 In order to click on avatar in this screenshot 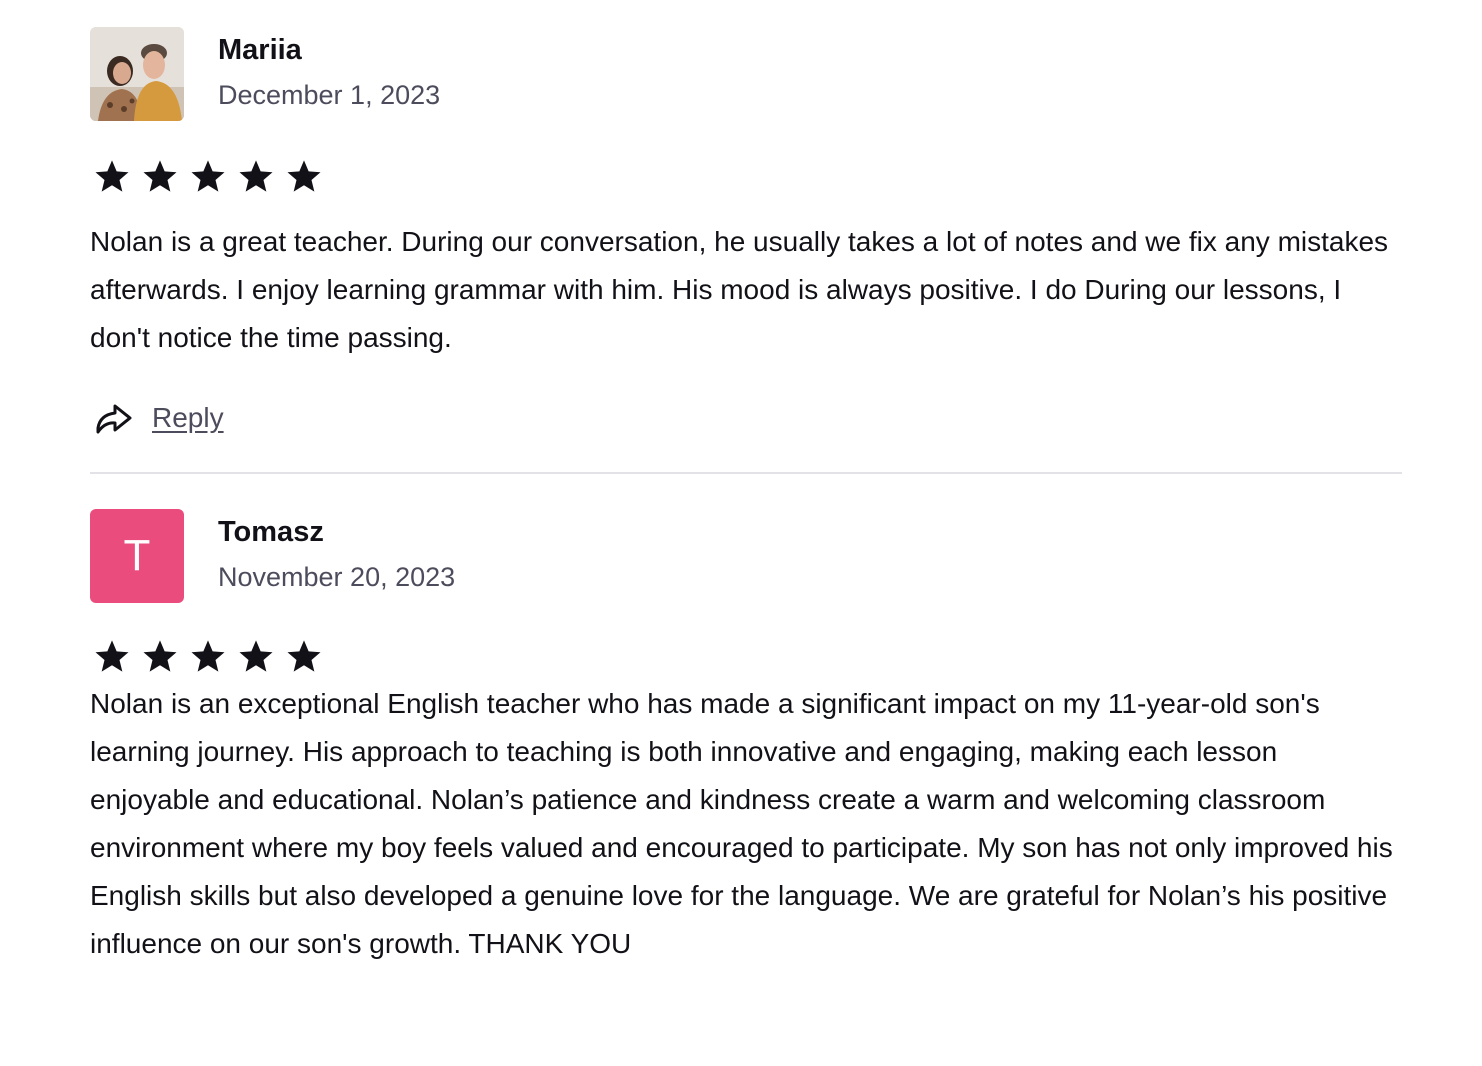, I will do `click(137, 74)`.